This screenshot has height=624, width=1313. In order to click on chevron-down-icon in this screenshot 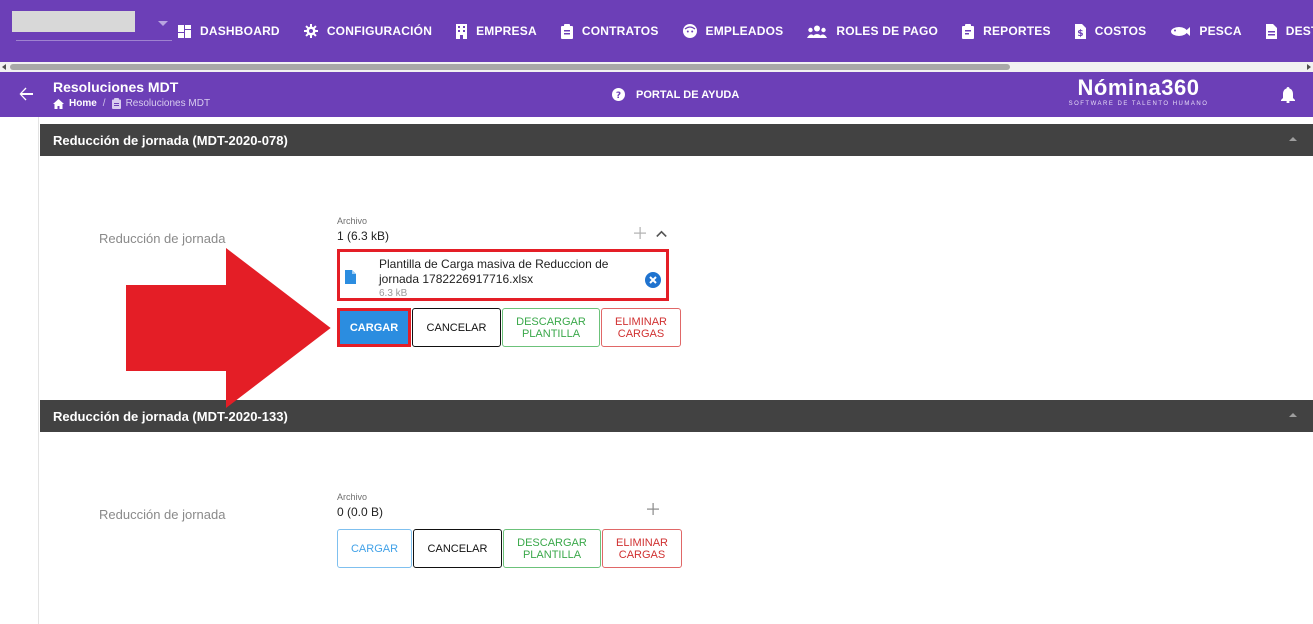, I will do `click(163, 23)`.